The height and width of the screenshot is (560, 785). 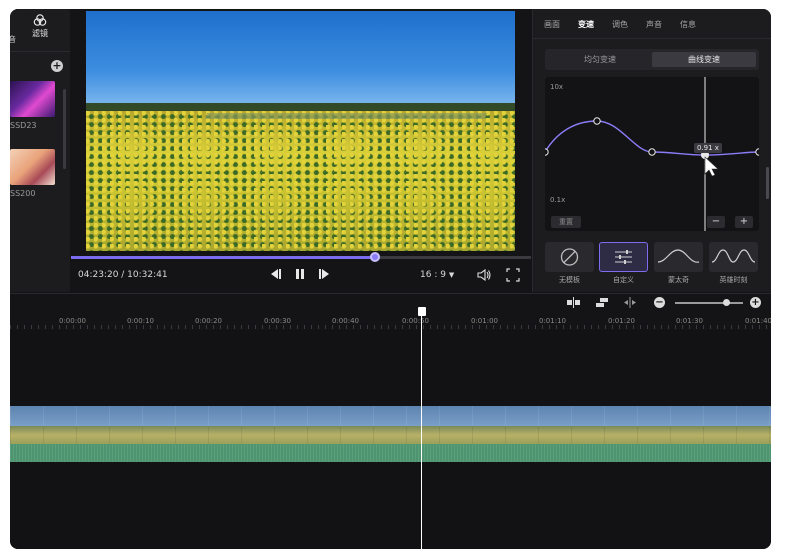 I want to click on video-sunflower-field, so click(x=300, y=181).